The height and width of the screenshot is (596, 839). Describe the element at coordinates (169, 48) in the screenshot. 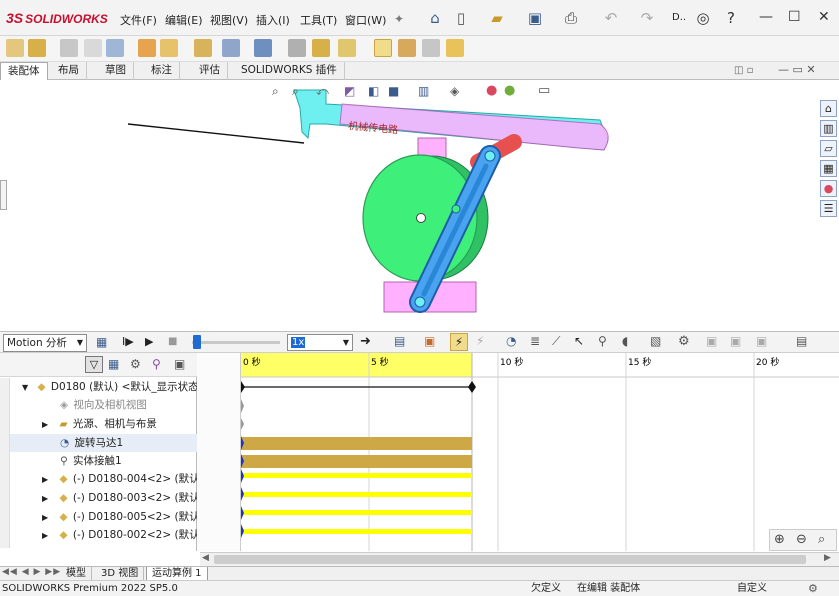

I see `show-hidden-icon` at that location.